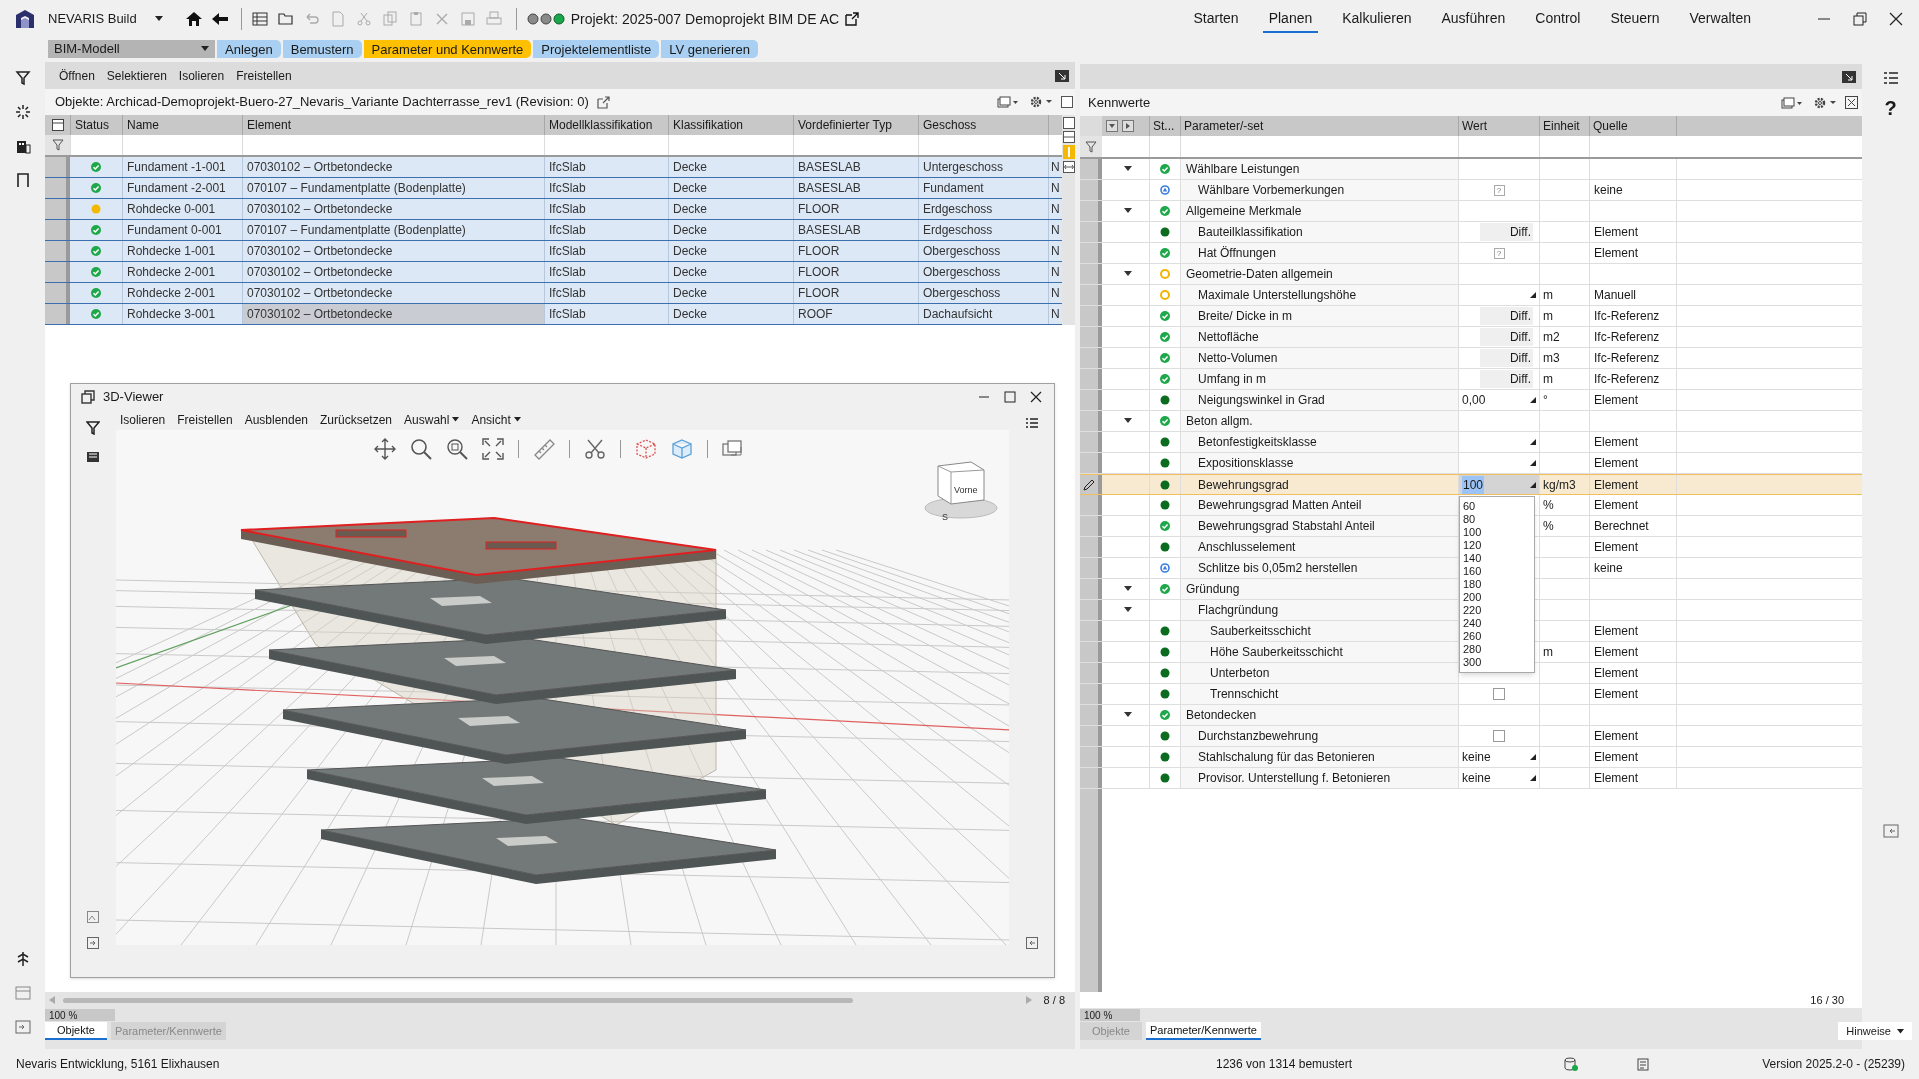 The height and width of the screenshot is (1079, 1919). What do you see at coordinates (269, 125) in the screenshot?
I see `column-header: Element` at bounding box center [269, 125].